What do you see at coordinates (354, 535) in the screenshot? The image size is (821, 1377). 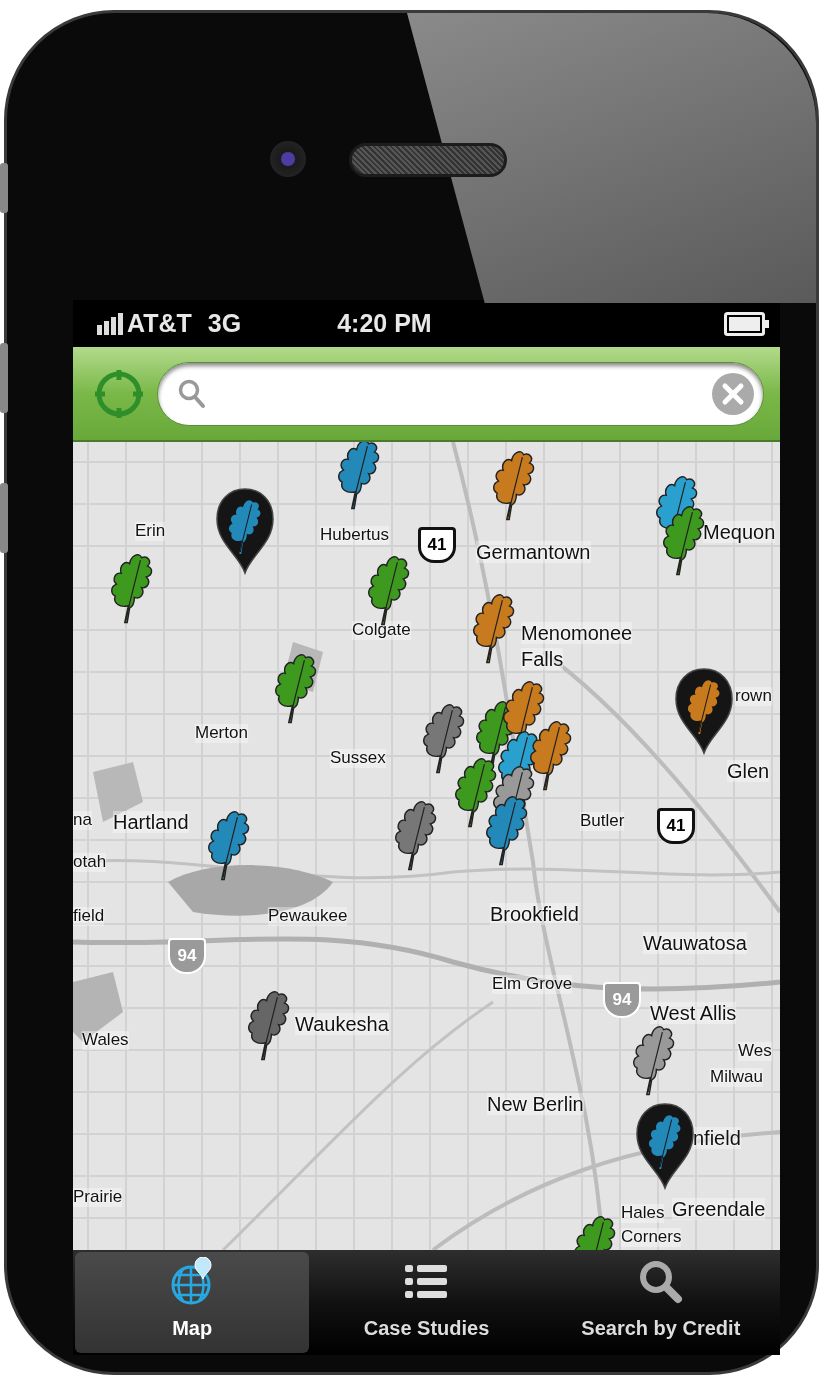 I see `map-place-label: Hubertus` at bounding box center [354, 535].